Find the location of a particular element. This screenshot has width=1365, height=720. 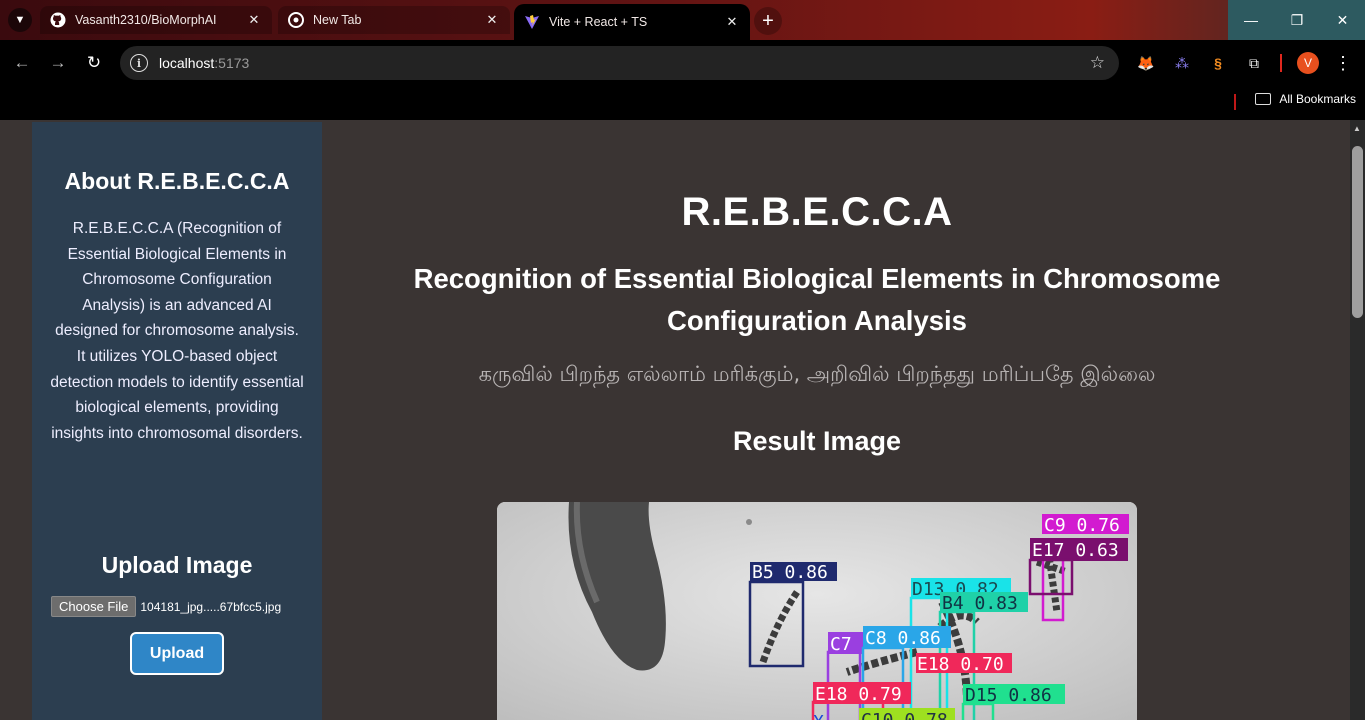

metamask-extension-icon: 🦊 is located at coordinates (1146, 63).